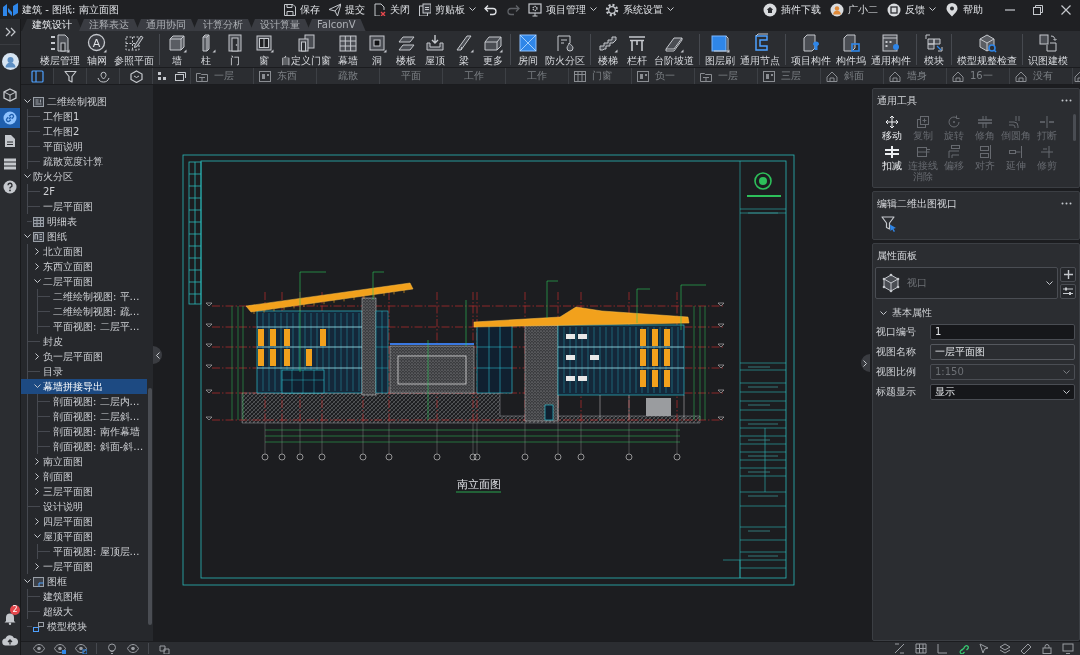 This screenshot has height=655, width=1080. Describe the element at coordinates (10, 118) in the screenshot. I see `link-nav-button` at that location.